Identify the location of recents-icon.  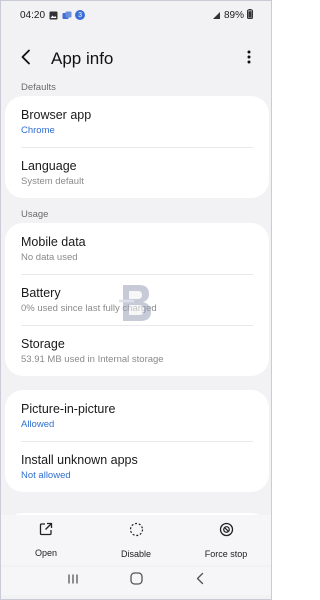
(73, 581).